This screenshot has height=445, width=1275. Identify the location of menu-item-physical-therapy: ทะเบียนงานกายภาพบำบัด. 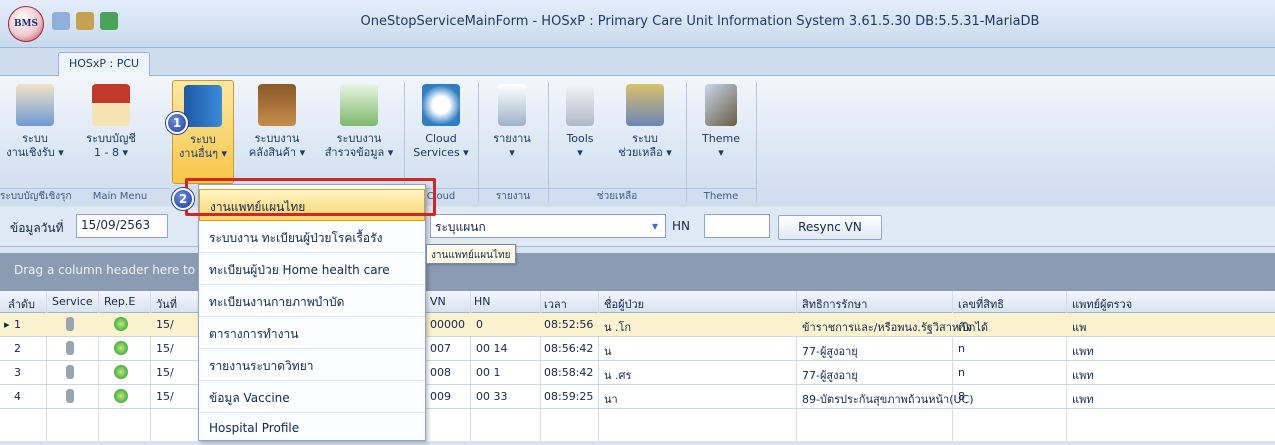
(312, 301).